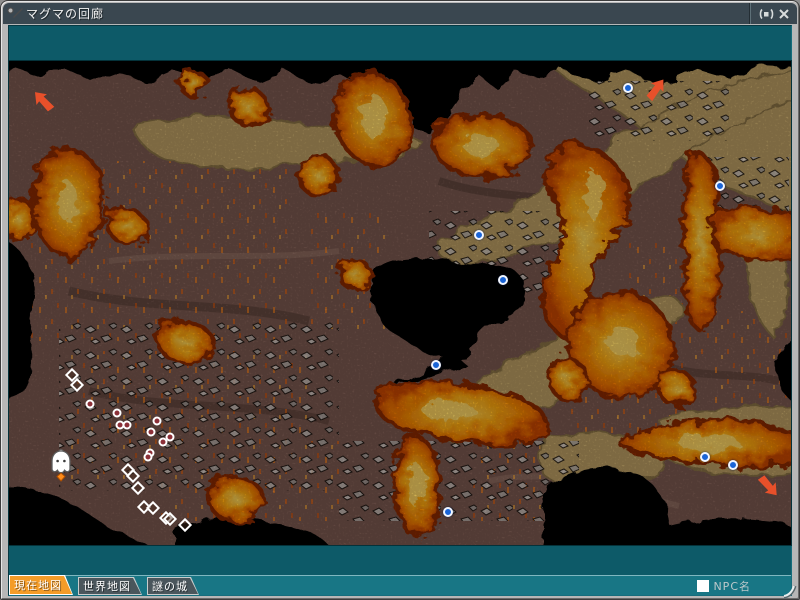  I want to click on tab-mystery-castle-label: 謎の城, so click(173, 586).